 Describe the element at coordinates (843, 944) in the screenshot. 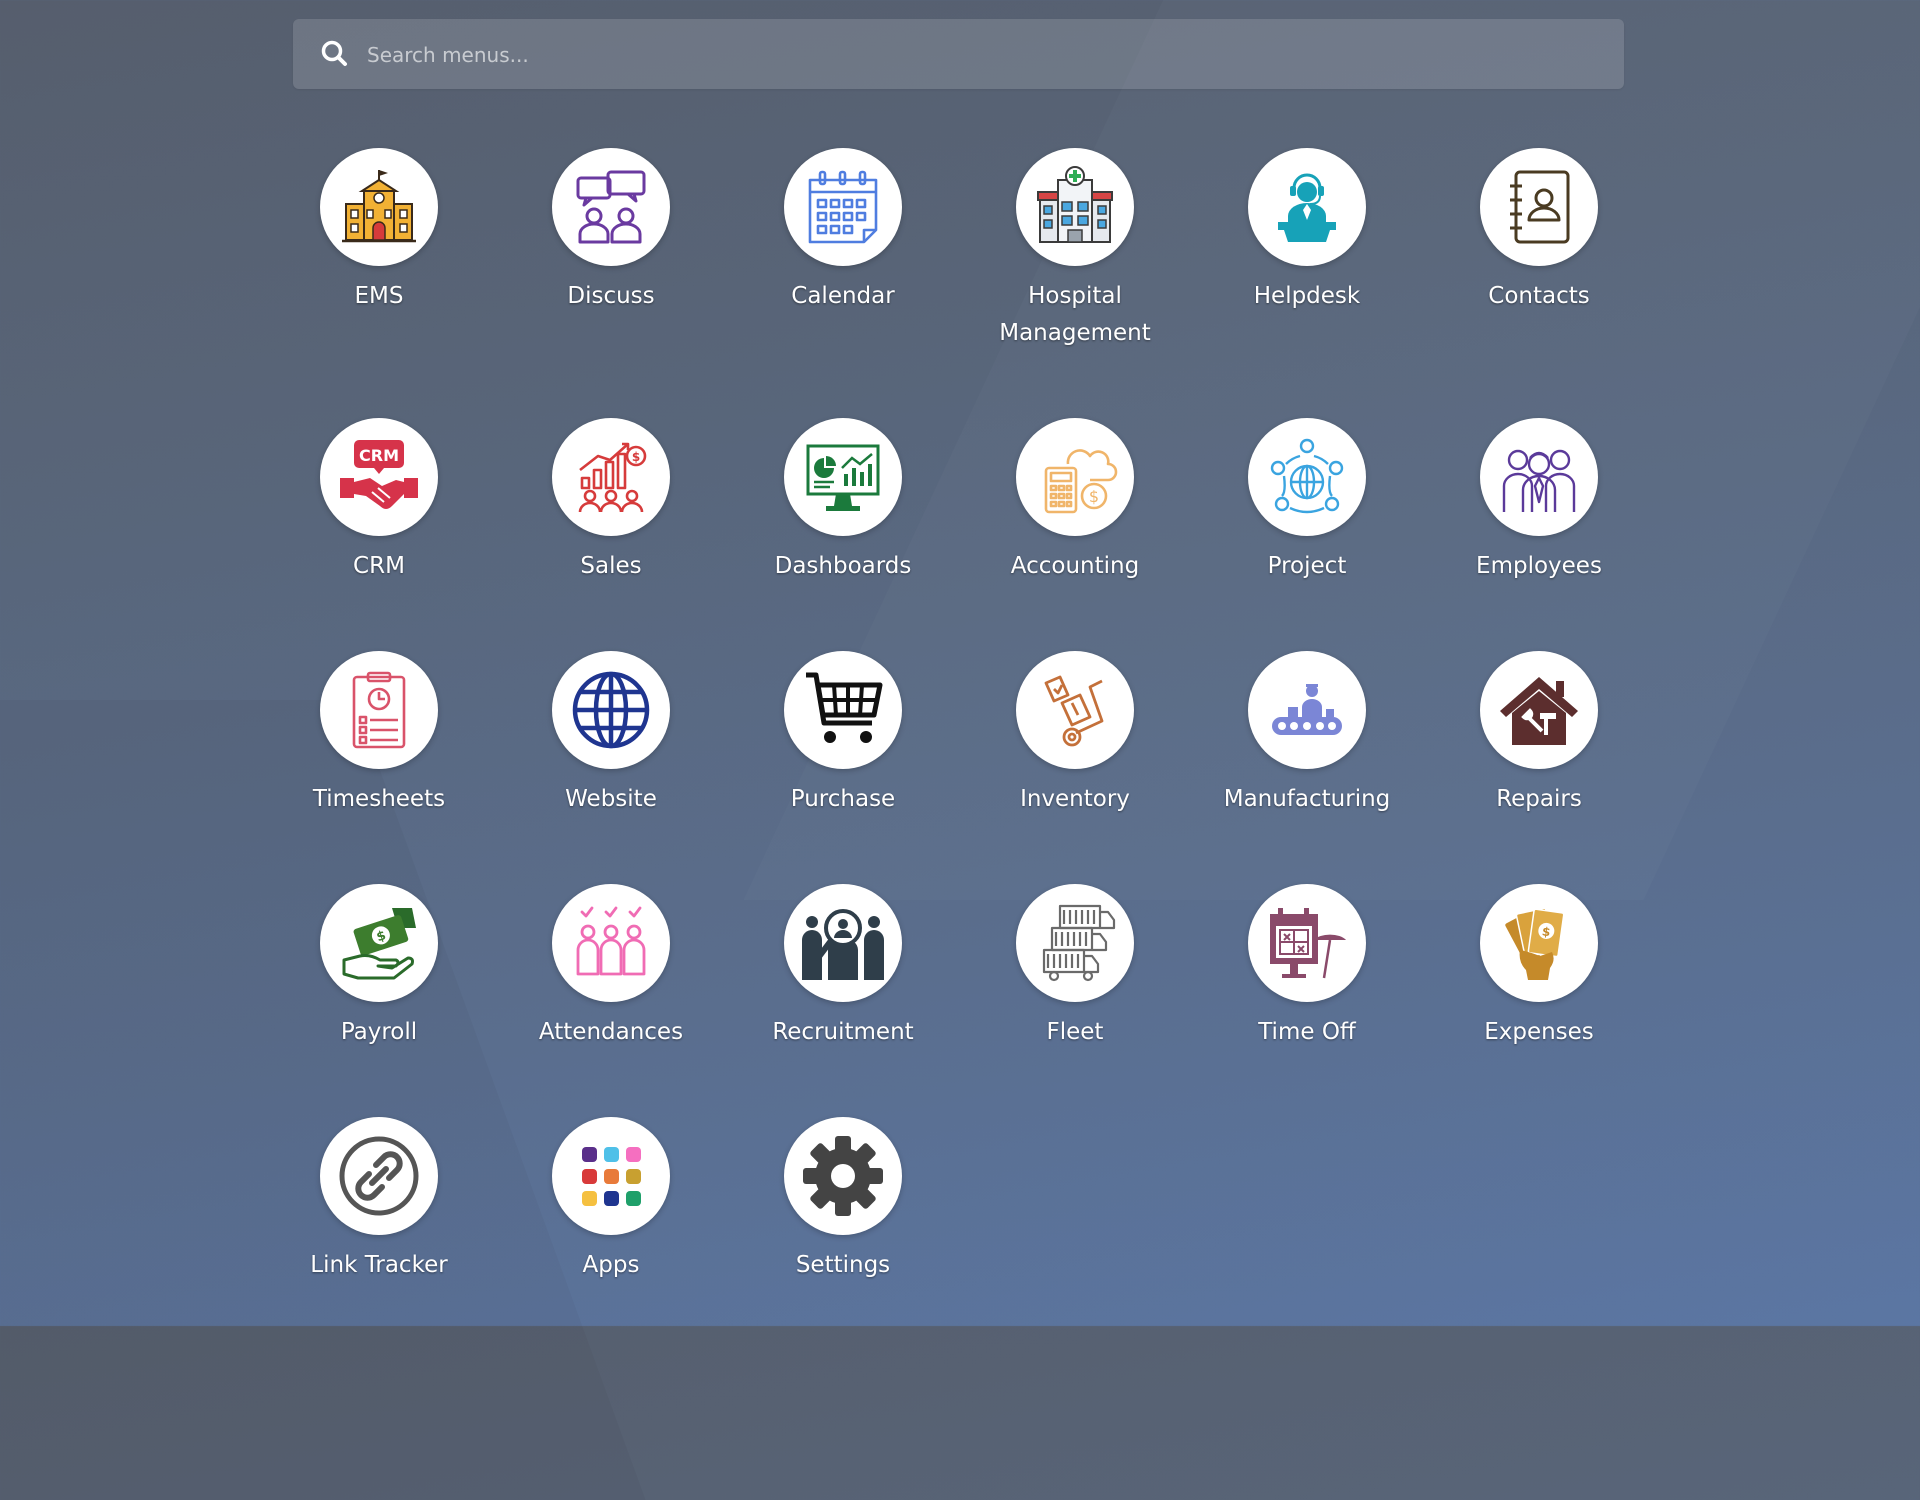

I see `recruitment-search-icon` at that location.